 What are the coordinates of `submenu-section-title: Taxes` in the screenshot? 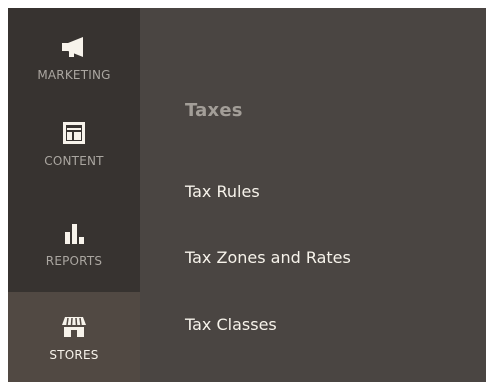 It's located at (214, 110).